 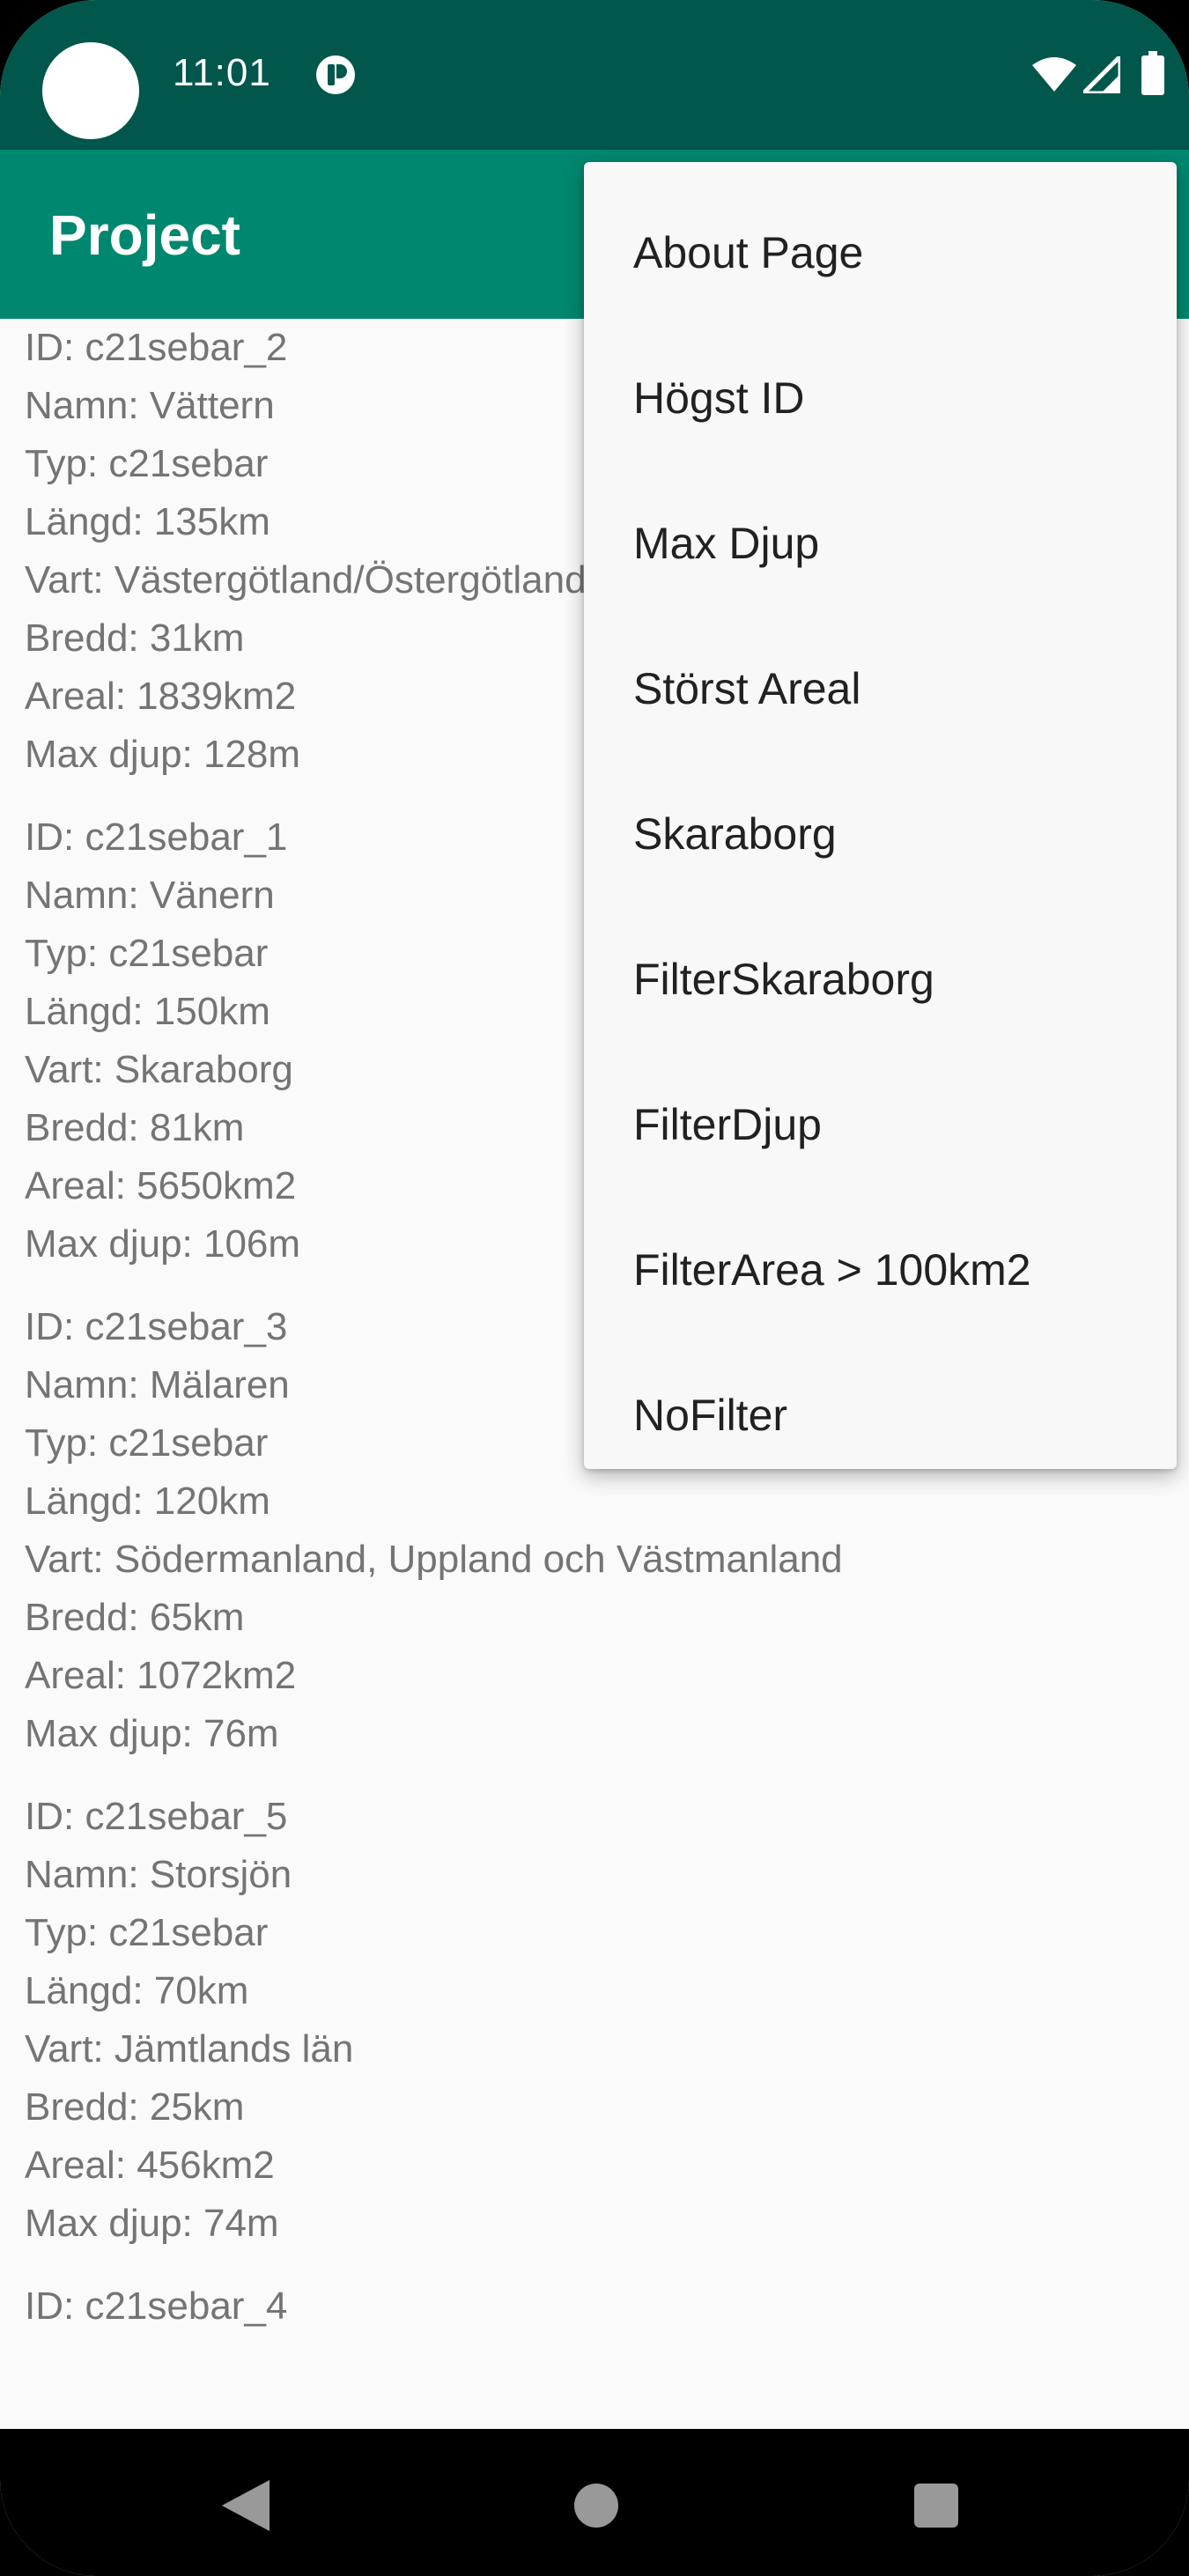 I want to click on notification-icon, so click(x=335, y=74).